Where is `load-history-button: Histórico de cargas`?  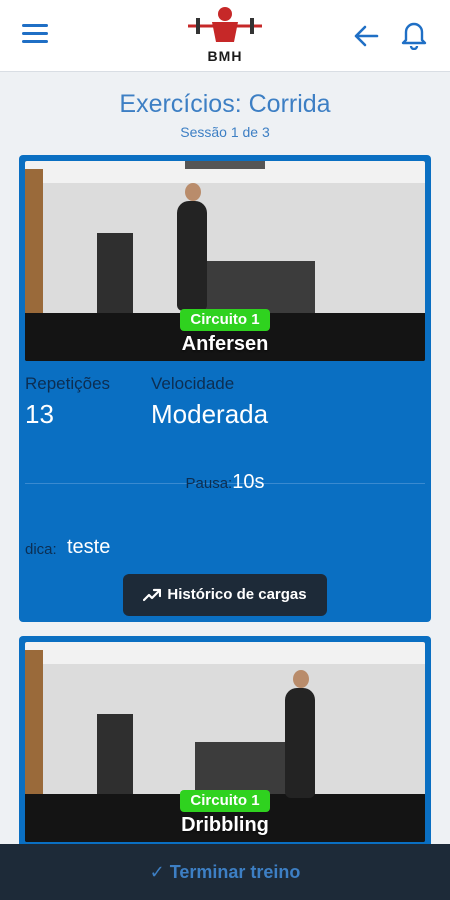
load-history-button: Histórico de cargas is located at coordinates (225, 595).